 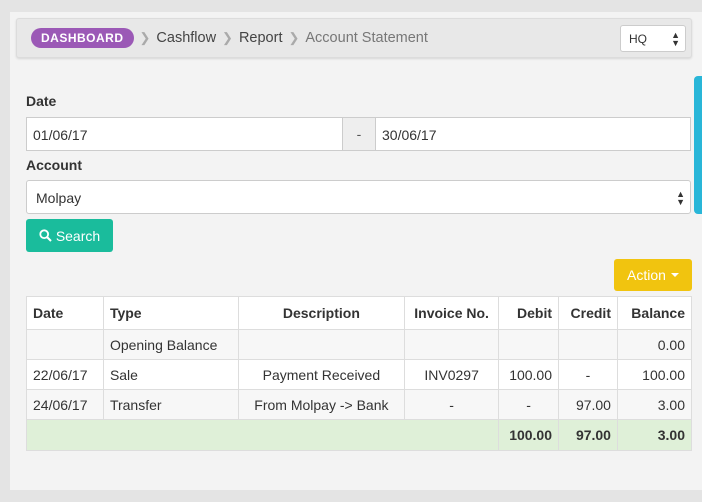 What do you see at coordinates (638, 39) in the screenshot?
I see `branch-select-value: HQ` at bounding box center [638, 39].